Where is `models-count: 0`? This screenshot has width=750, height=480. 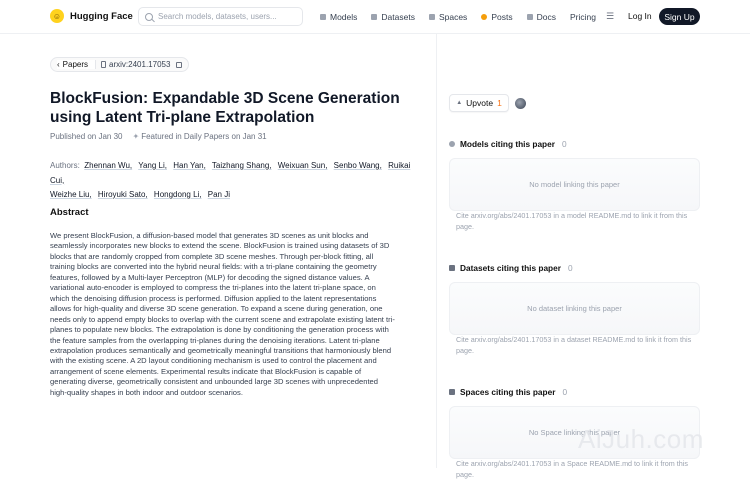 models-count: 0 is located at coordinates (564, 144).